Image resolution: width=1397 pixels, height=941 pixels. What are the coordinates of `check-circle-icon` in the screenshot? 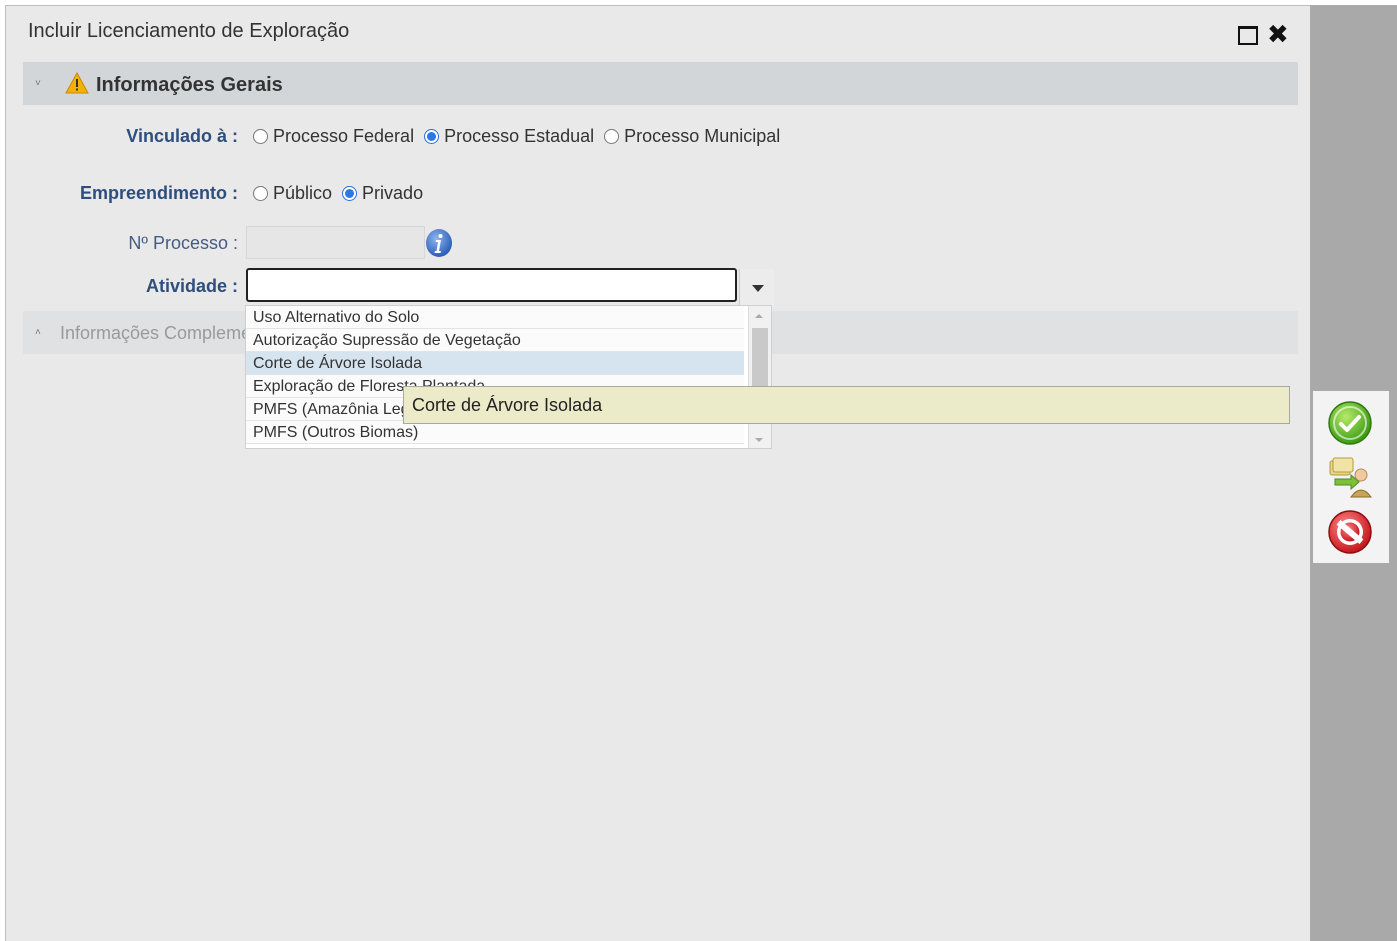 It's located at (1350, 423).